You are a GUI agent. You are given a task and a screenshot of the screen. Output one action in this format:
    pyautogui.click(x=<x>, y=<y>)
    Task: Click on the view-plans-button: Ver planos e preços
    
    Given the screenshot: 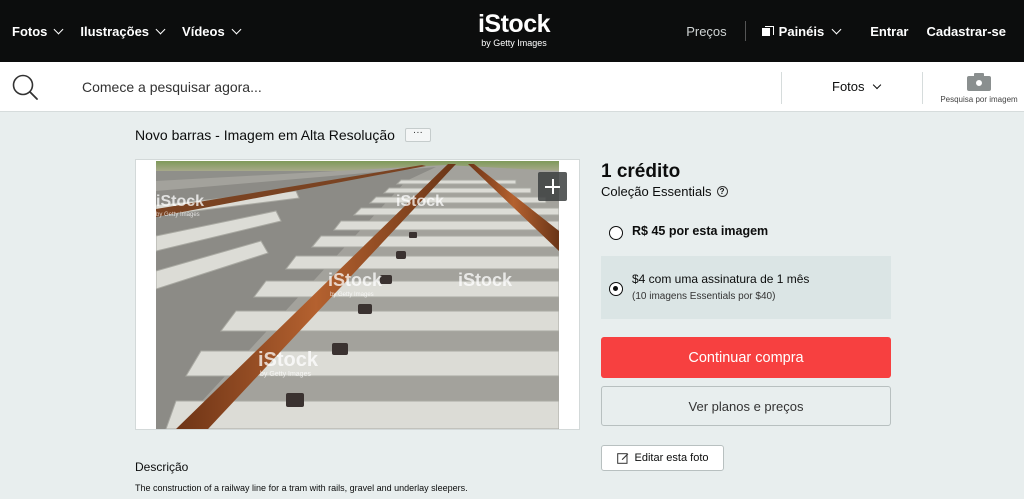 What is the action you would take?
    pyautogui.click(x=746, y=406)
    